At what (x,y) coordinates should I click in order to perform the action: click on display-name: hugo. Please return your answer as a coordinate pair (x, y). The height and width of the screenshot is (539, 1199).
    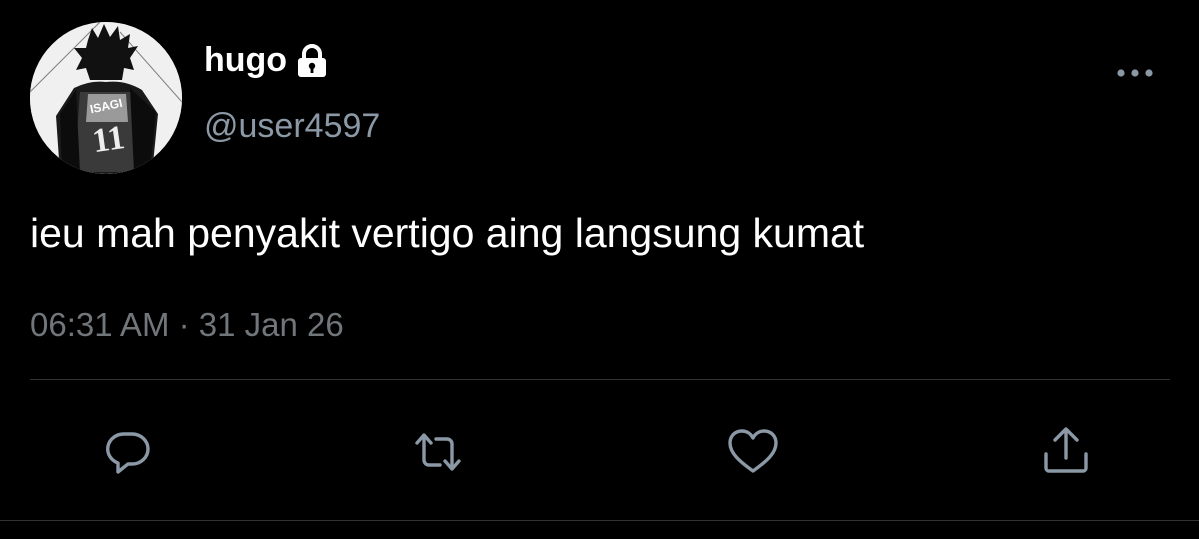
    Looking at the image, I should click on (245, 60).